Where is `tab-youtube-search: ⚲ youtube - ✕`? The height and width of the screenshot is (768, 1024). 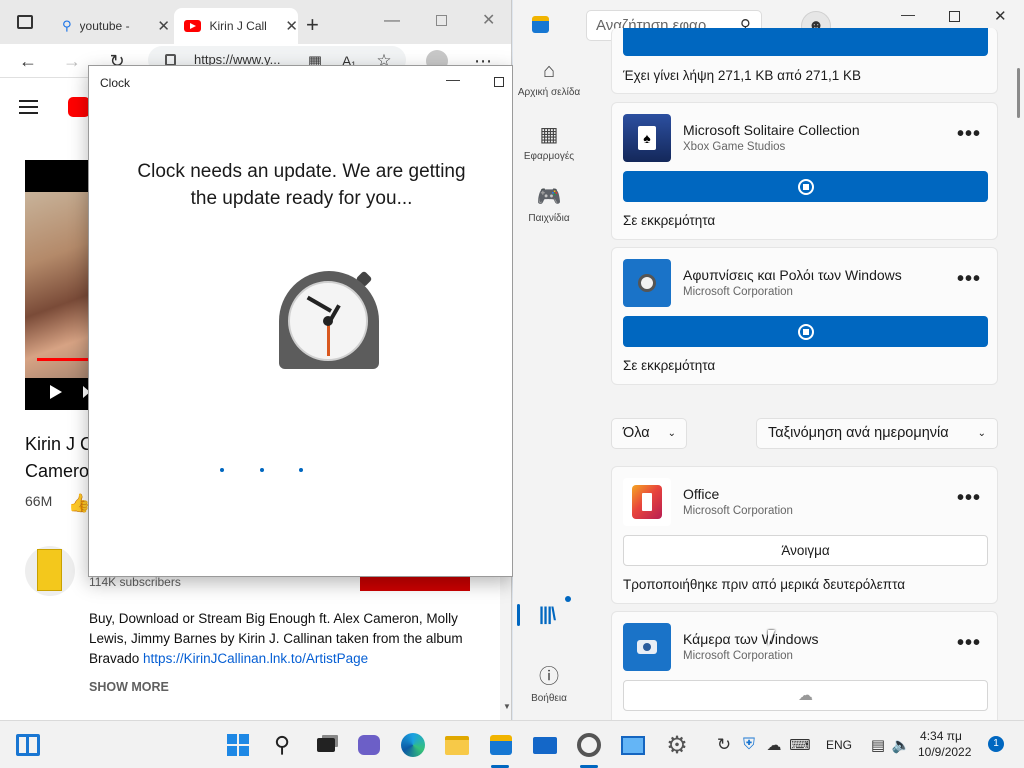 tab-youtube-search: ⚲ youtube - ✕ is located at coordinates (111, 26).